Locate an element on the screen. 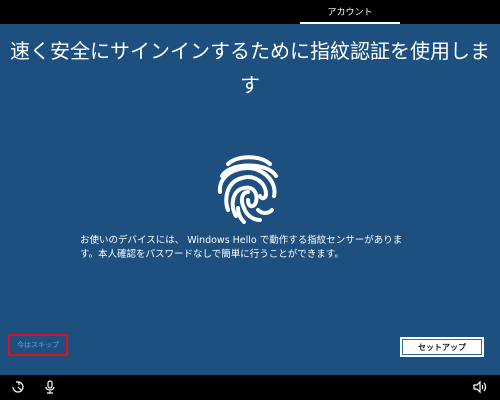 Image resolution: width=500 pixels, height=400 pixels. fingerprint-icon is located at coordinates (247, 189).